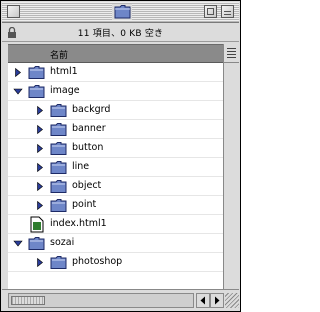  Describe the element at coordinates (88, 147) in the screenshot. I see `item-name-label: button` at that location.